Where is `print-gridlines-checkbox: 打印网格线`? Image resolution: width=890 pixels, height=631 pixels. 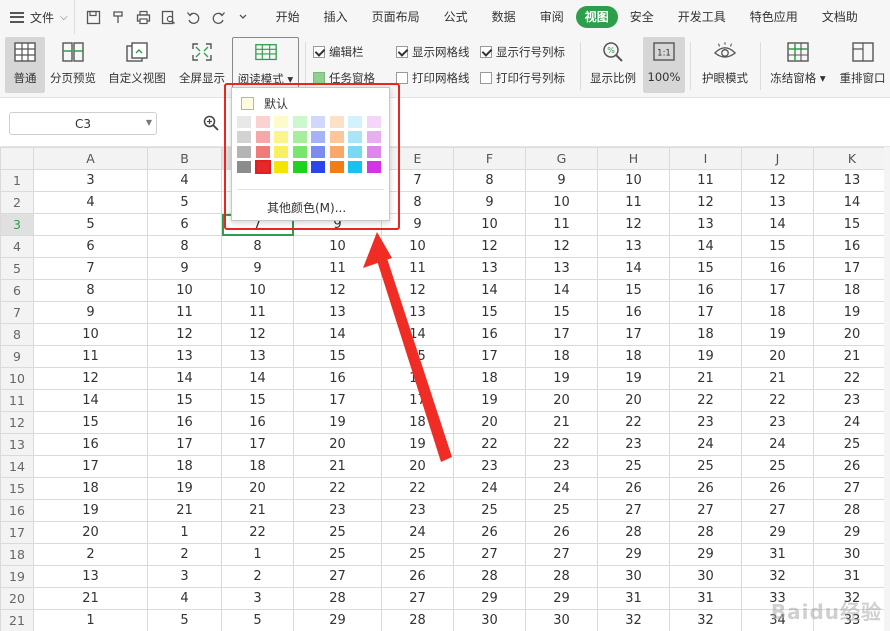
print-gridlines-checkbox: 打印网格线 is located at coordinates (433, 78).